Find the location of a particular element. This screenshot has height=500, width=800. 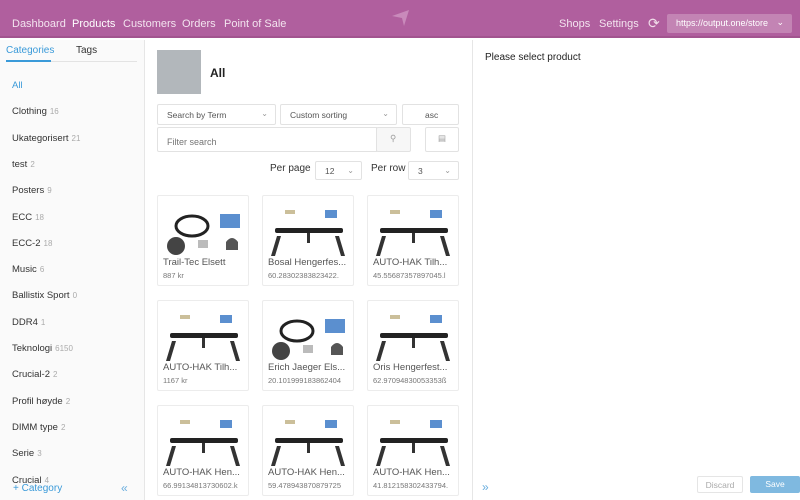

search-by-value: Search by Term is located at coordinates (197, 115).